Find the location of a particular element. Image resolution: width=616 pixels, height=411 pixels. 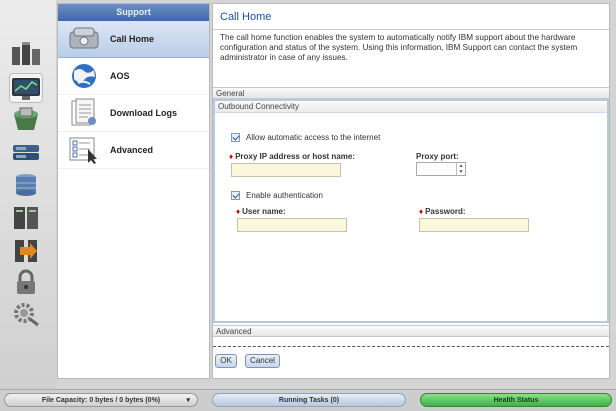

username-input is located at coordinates (292, 225).